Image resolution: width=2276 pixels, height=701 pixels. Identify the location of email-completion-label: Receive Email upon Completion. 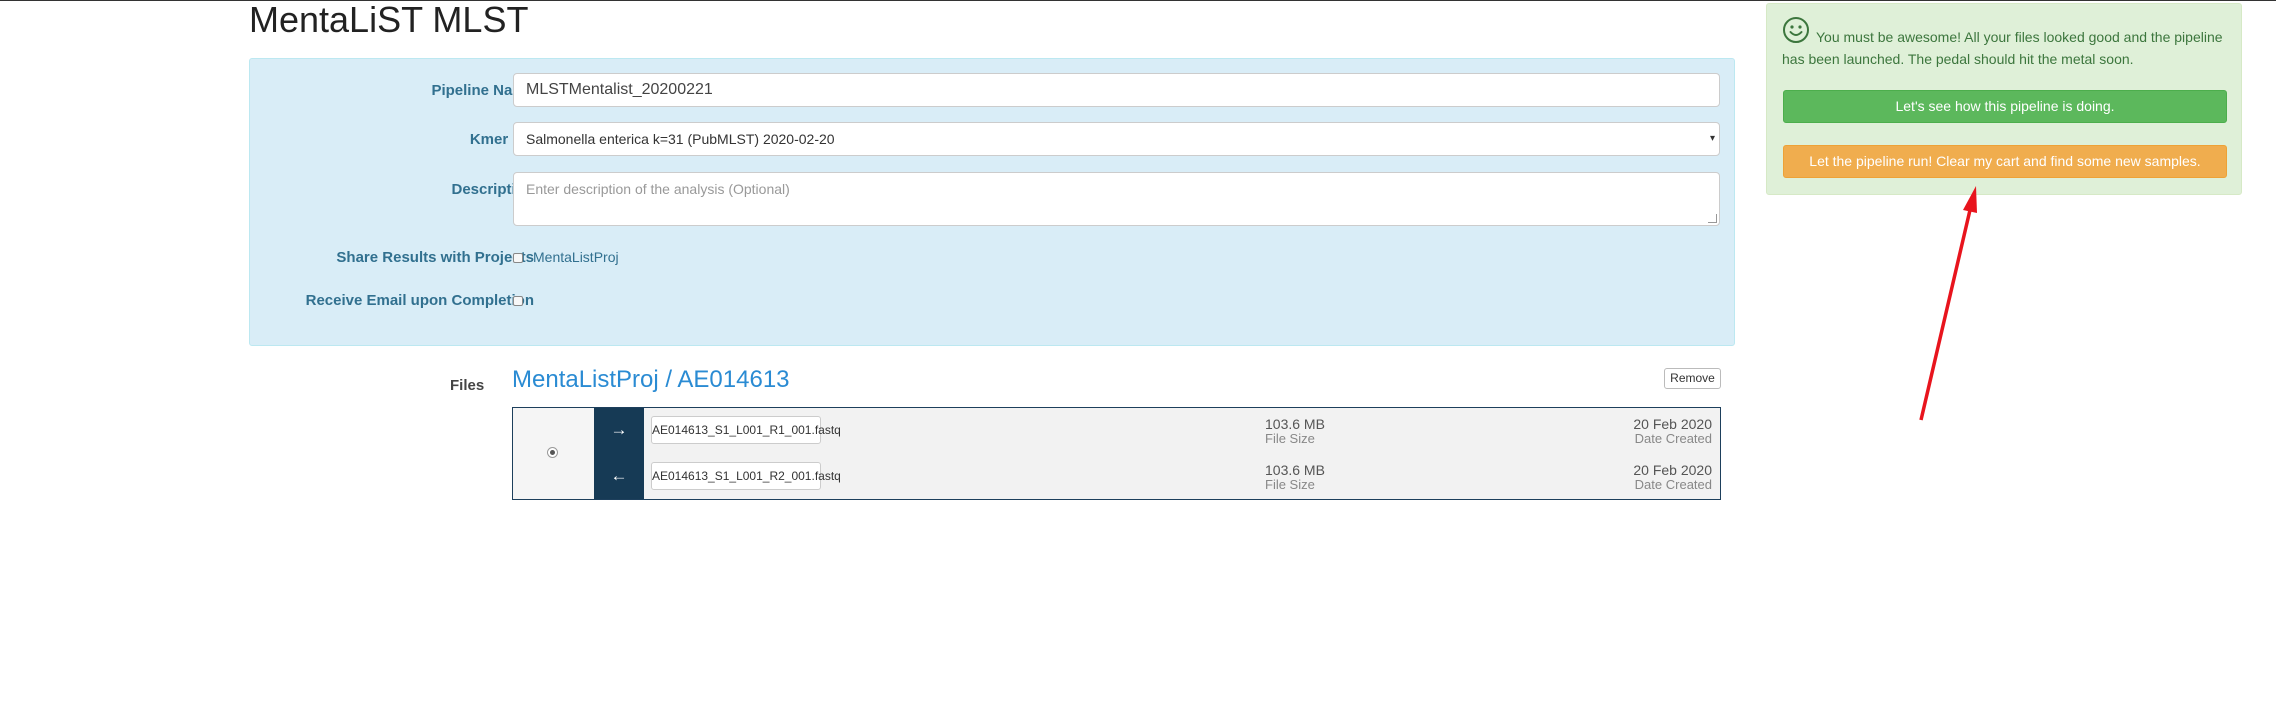
(419, 300).